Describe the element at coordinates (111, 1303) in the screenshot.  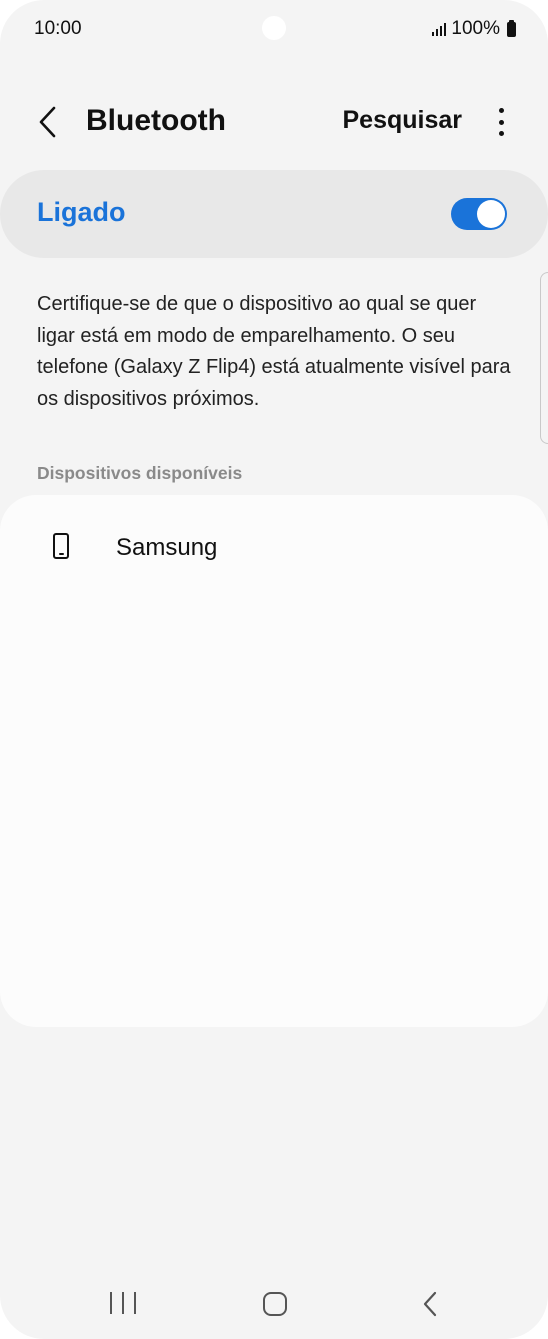
I see `recents-icon` at that location.